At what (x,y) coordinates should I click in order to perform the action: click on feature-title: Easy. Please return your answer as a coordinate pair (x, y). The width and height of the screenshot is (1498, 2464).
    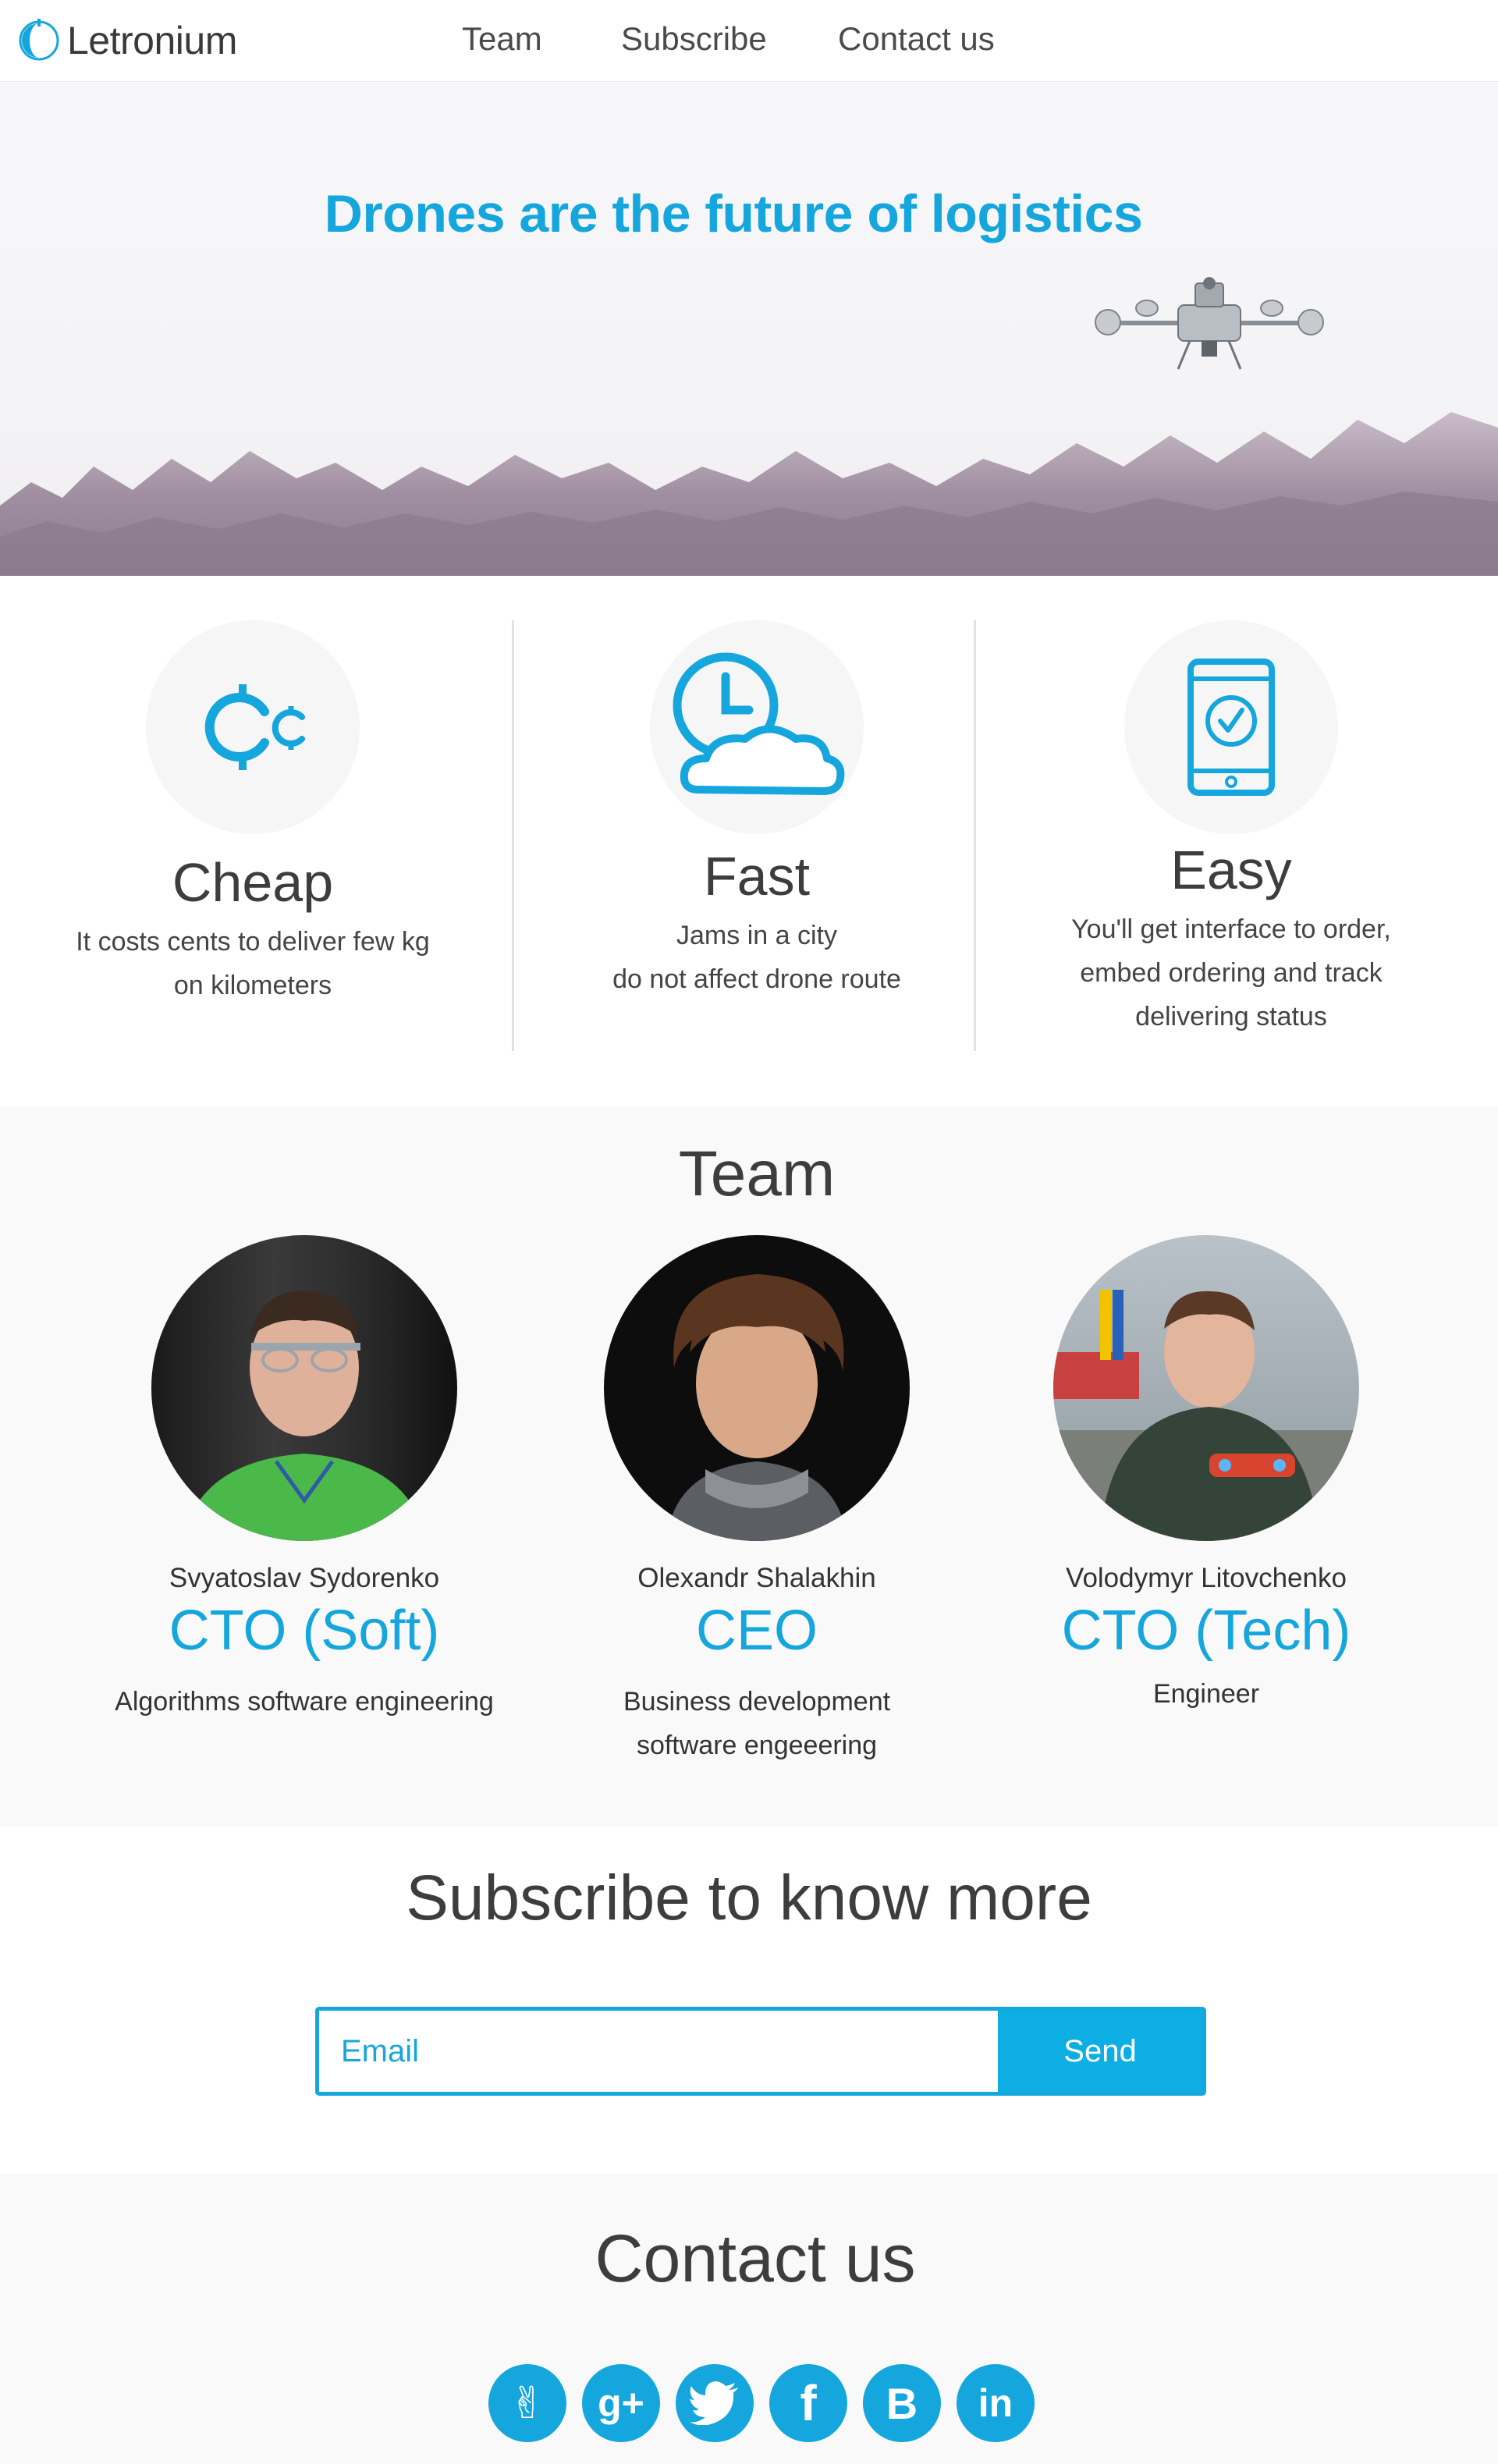
    Looking at the image, I should click on (1231, 870).